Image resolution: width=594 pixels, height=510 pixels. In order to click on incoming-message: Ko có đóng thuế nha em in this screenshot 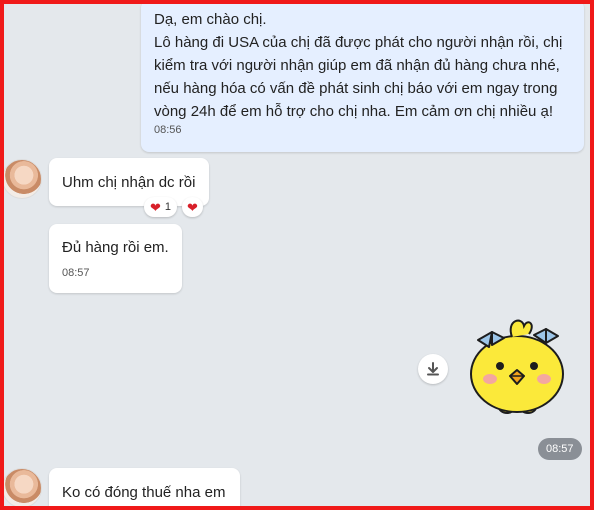, I will do `click(144, 487)`.